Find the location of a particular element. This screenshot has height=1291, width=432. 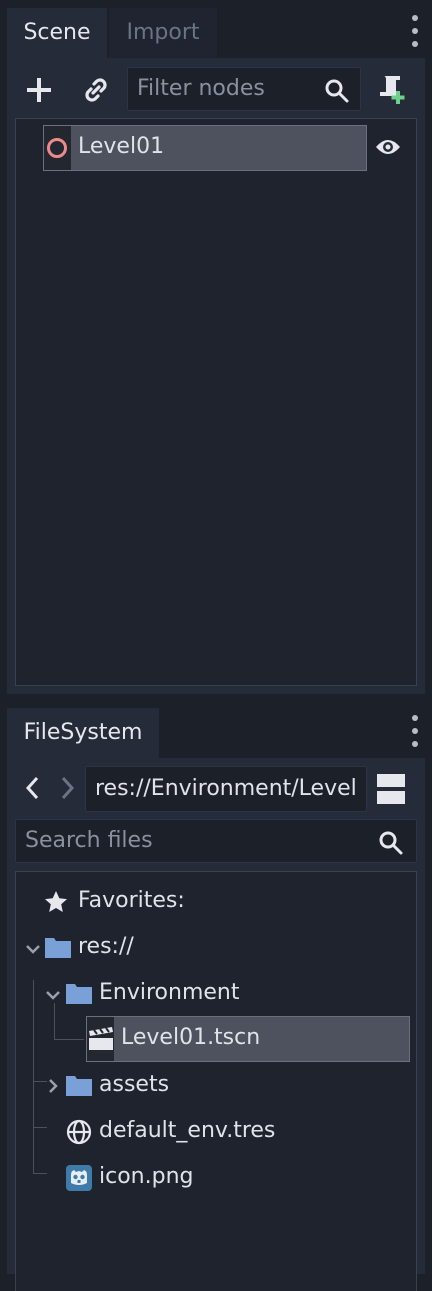

tree-row-icon-png: icon.png is located at coordinates (216, 1178).